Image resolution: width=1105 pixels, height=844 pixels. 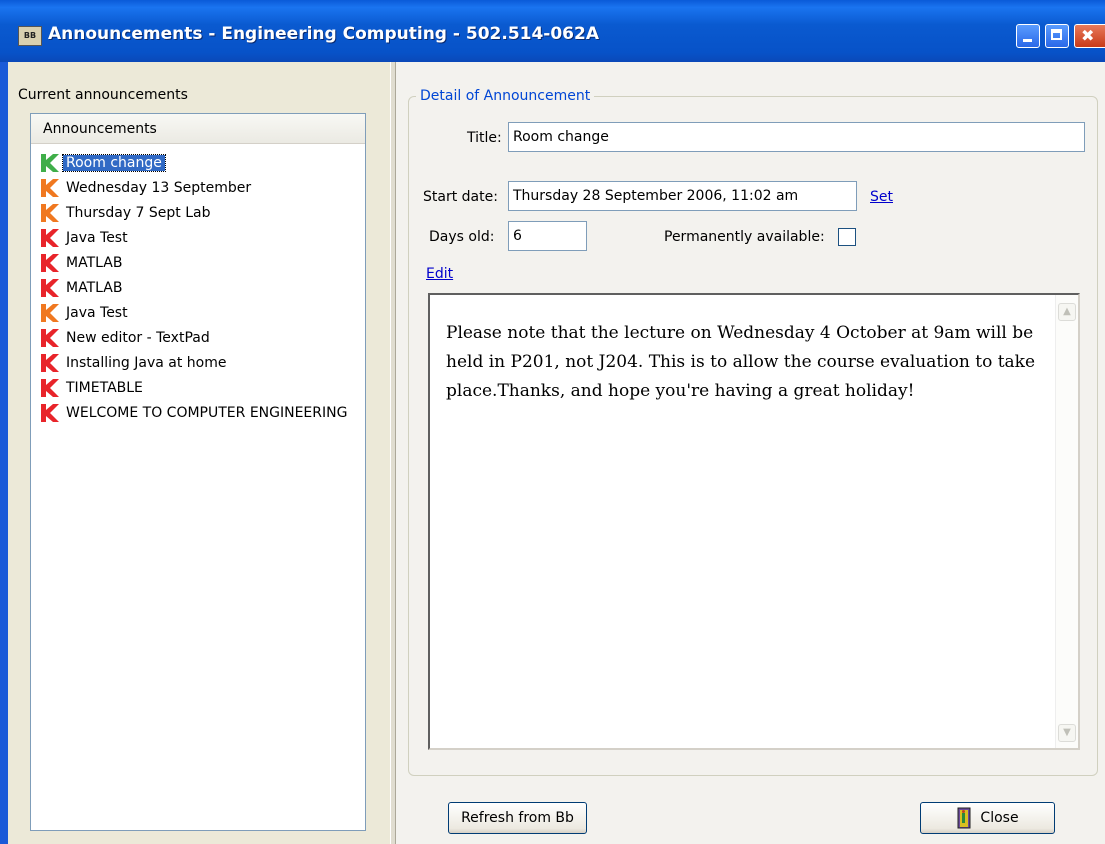 I want to click on refresh-from-bb-button: Refresh from Bb, so click(x=517, y=818).